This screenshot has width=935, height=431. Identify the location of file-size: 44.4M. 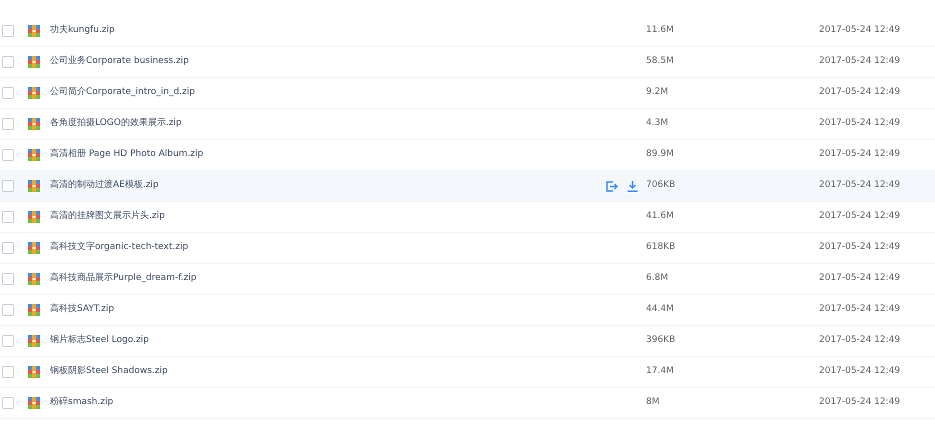
(660, 309).